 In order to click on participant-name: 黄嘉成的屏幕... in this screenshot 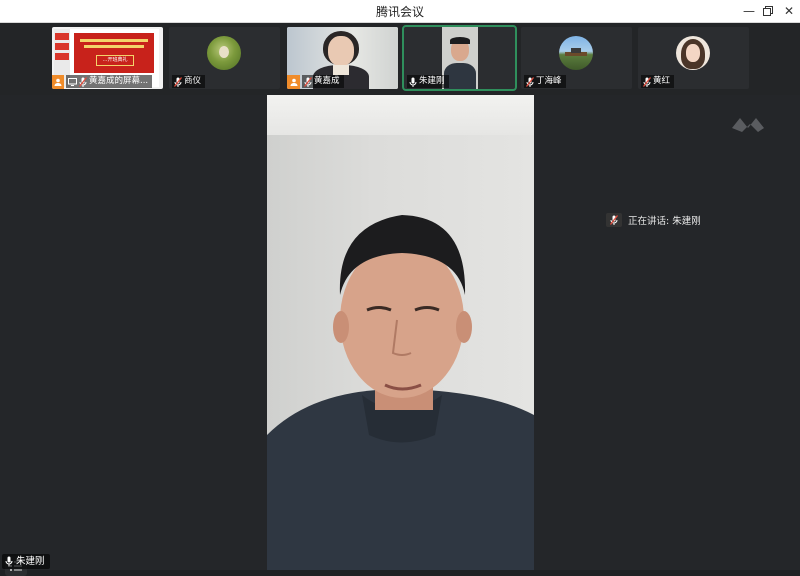, I will do `click(119, 81)`.